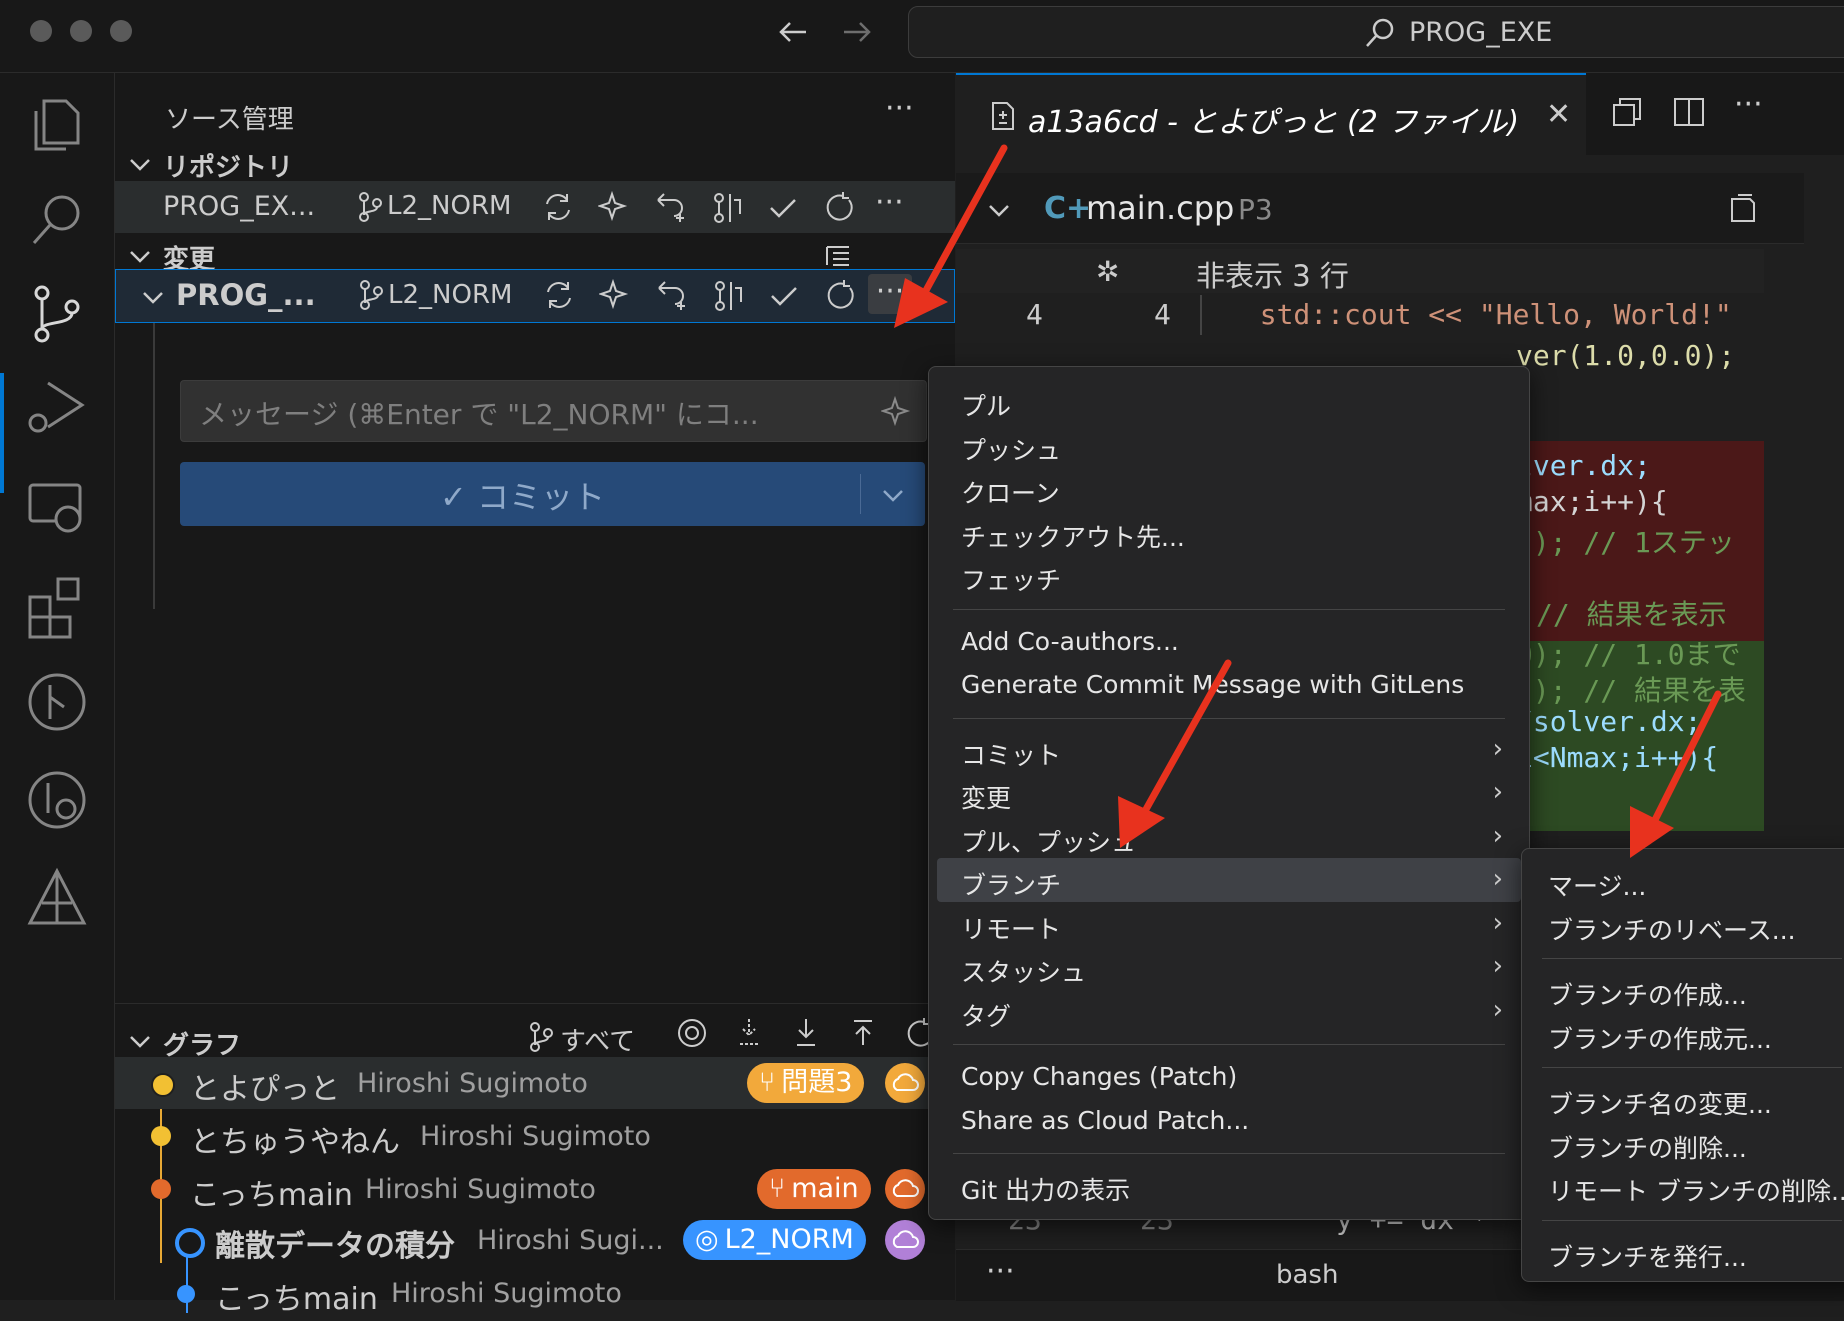 The width and height of the screenshot is (1844, 1321). Describe the element at coordinates (1229, 1011) in the screenshot. I see `menu-item: タグ ›` at that location.